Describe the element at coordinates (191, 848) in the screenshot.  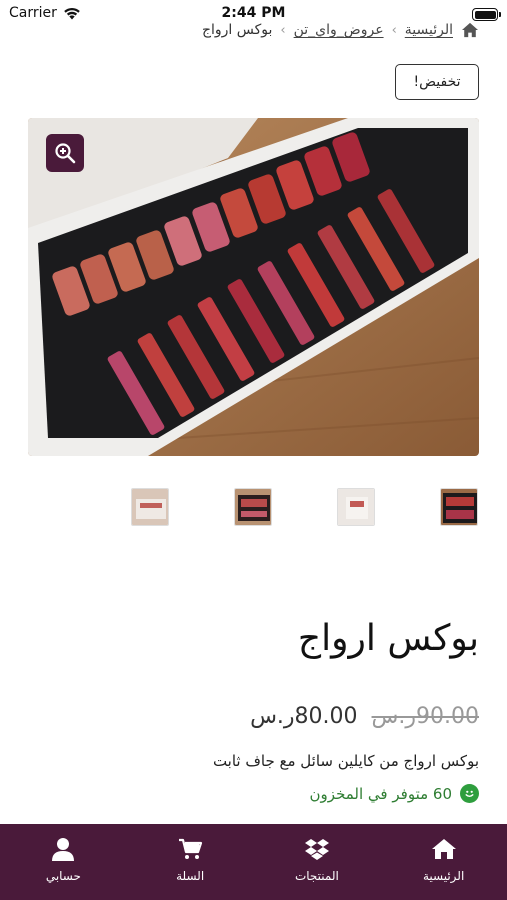
I see `cart-icon` at that location.